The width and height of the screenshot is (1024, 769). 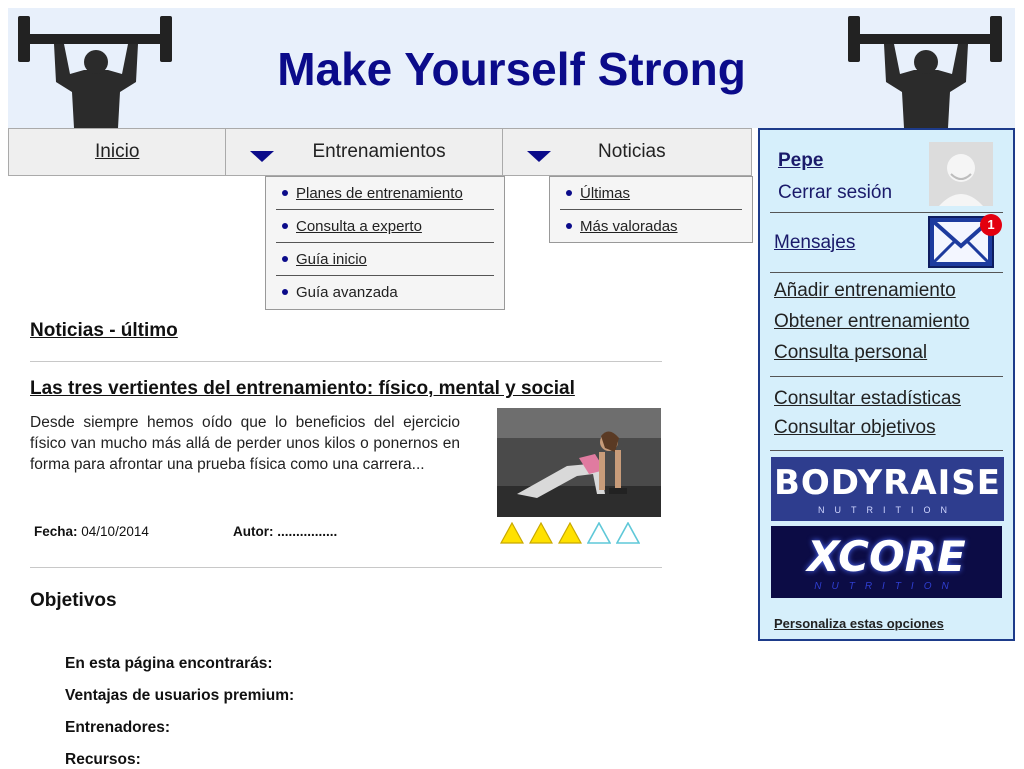 What do you see at coordinates (169, 663) in the screenshot?
I see `objective-item: En esta página encontrarás:` at bounding box center [169, 663].